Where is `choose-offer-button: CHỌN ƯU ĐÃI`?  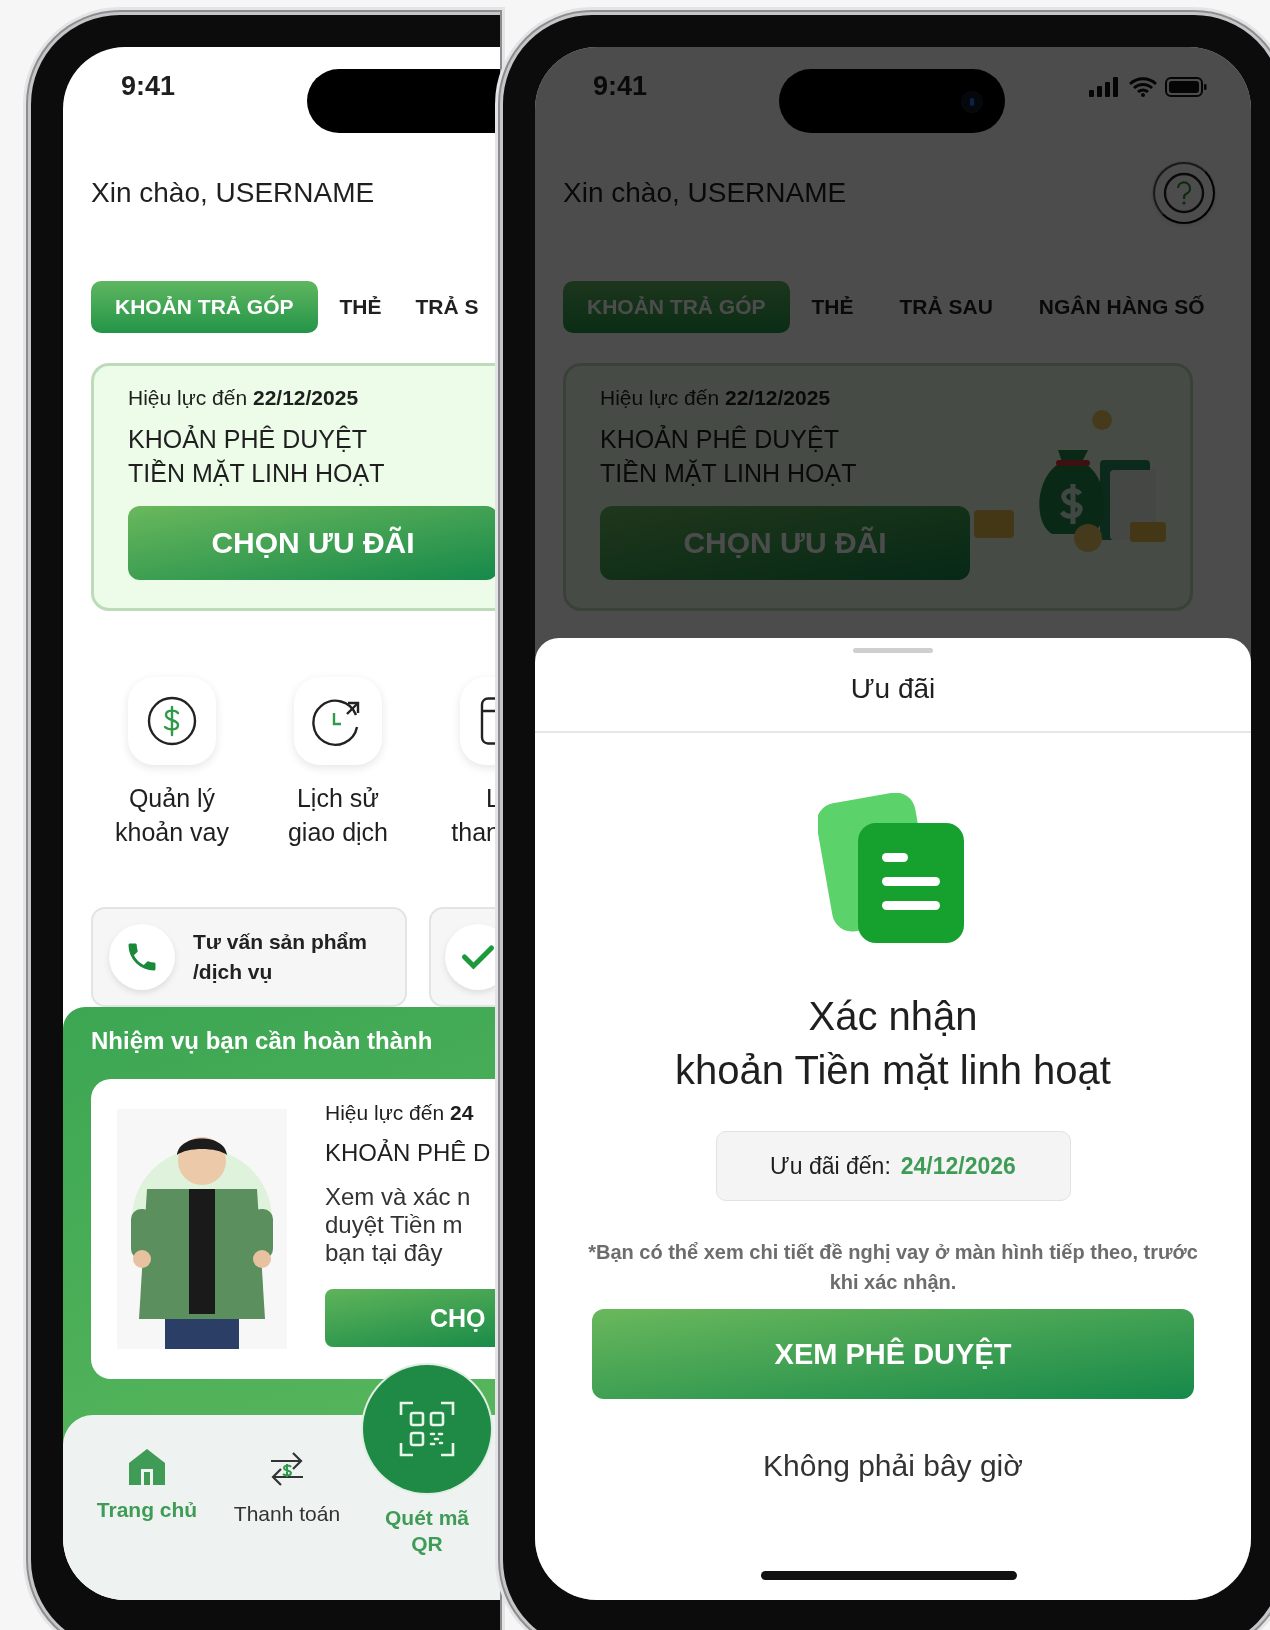 choose-offer-button: CHỌN ƯU ĐÃI is located at coordinates (313, 543).